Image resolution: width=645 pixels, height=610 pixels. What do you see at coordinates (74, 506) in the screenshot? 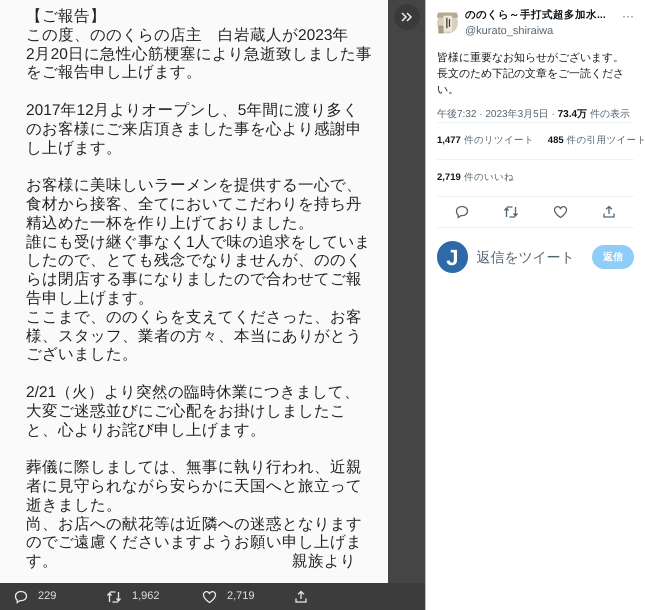
I see `notice-text: 逝きました。` at bounding box center [74, 506].